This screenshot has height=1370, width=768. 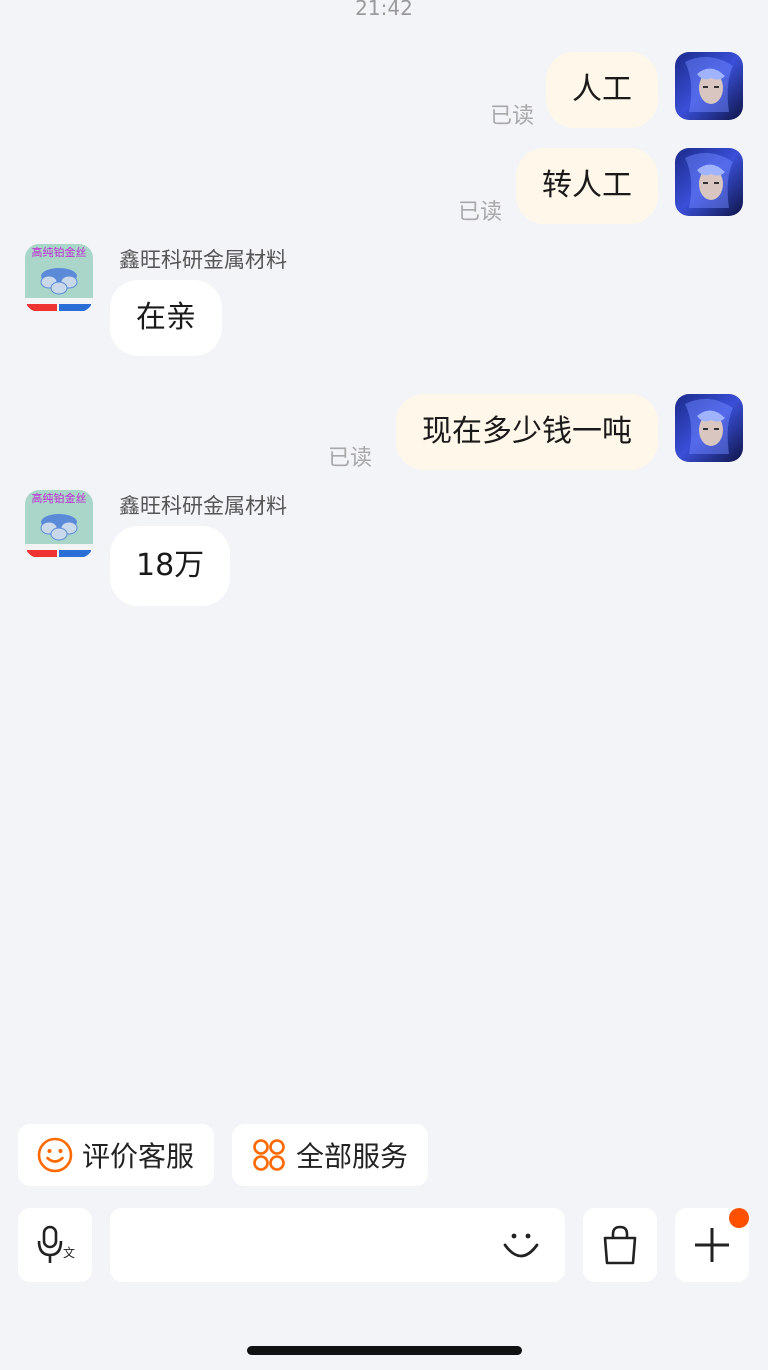 I want to click on emoji-button, so click(x=521, y=1245).